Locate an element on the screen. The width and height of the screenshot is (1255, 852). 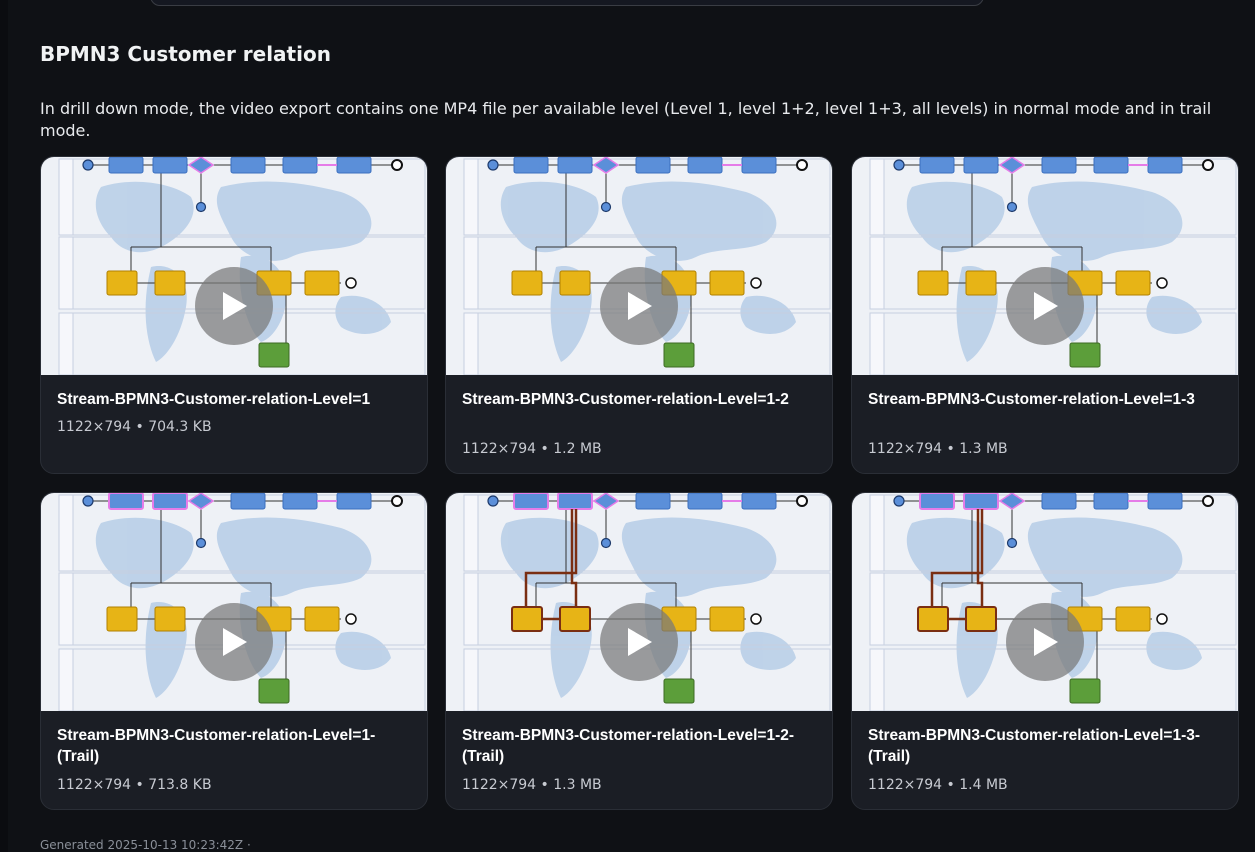
video-meta: 1122×794 • 704.3 KB is located at coordinates (134, 427).